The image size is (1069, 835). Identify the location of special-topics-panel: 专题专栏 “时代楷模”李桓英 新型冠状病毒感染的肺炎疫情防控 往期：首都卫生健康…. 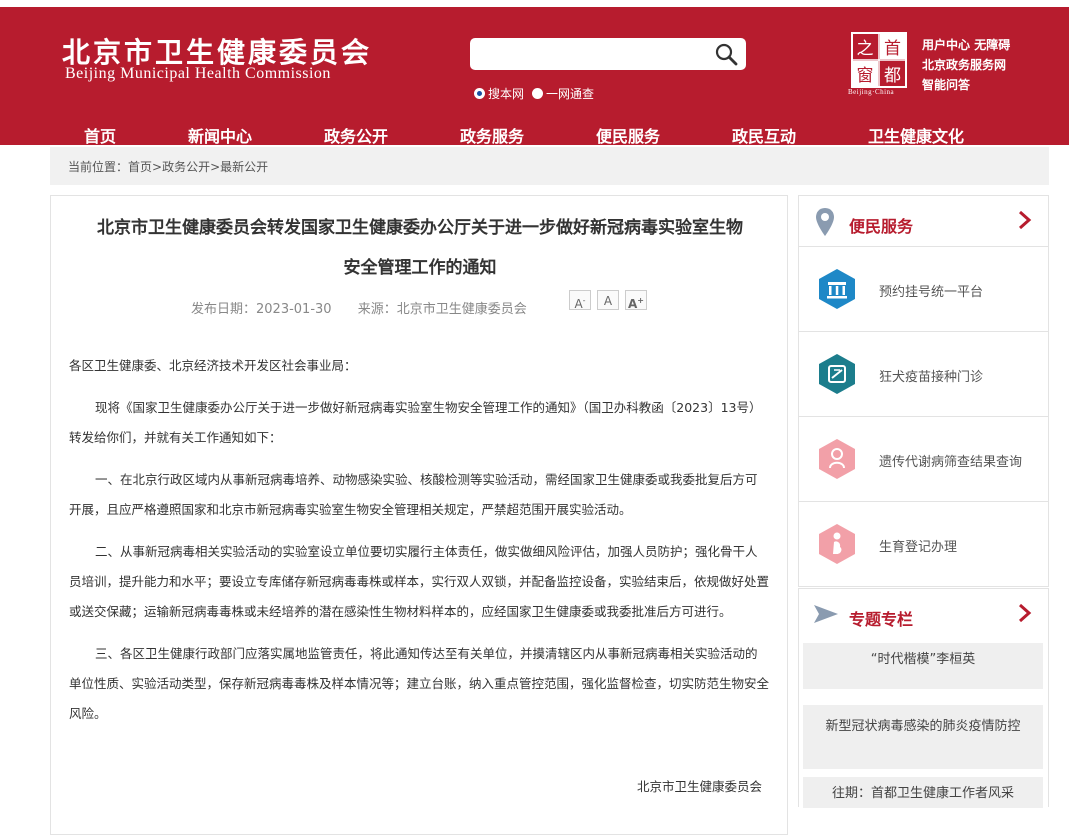
(923, 698).